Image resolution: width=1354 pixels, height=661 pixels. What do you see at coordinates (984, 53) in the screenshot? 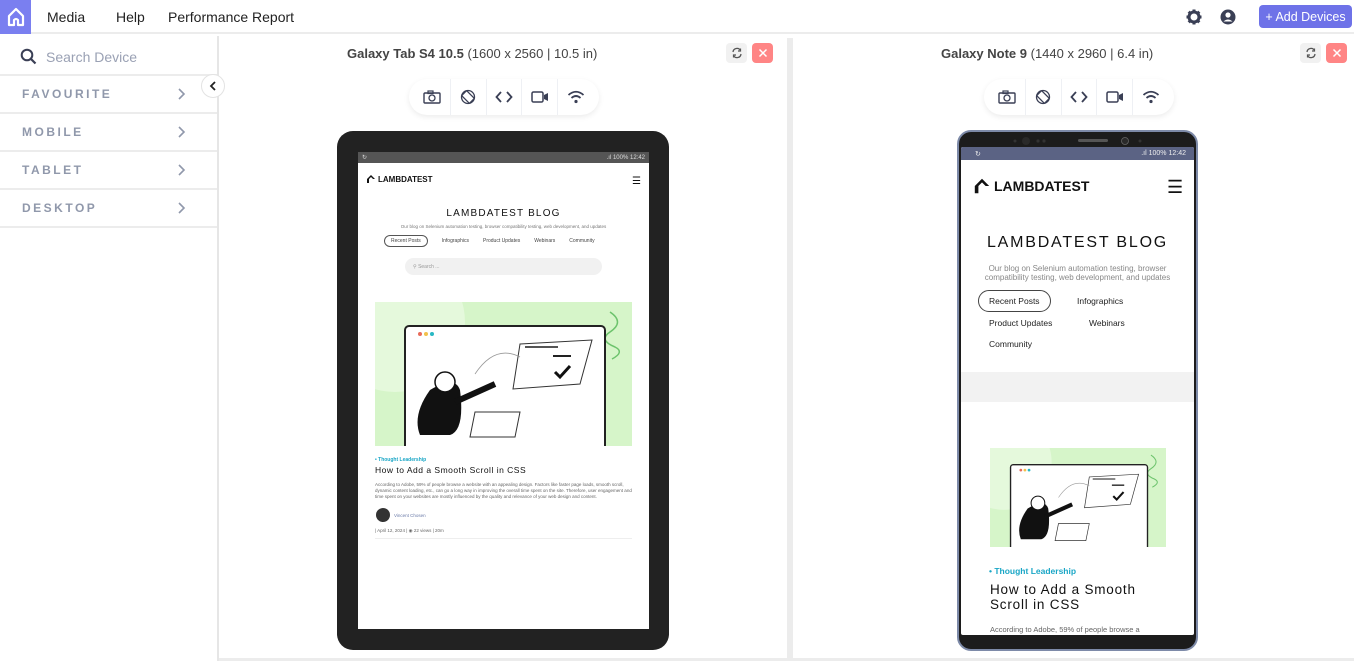
I see `device-name: Galaxy Note 9` at bounding box center [984, 53].